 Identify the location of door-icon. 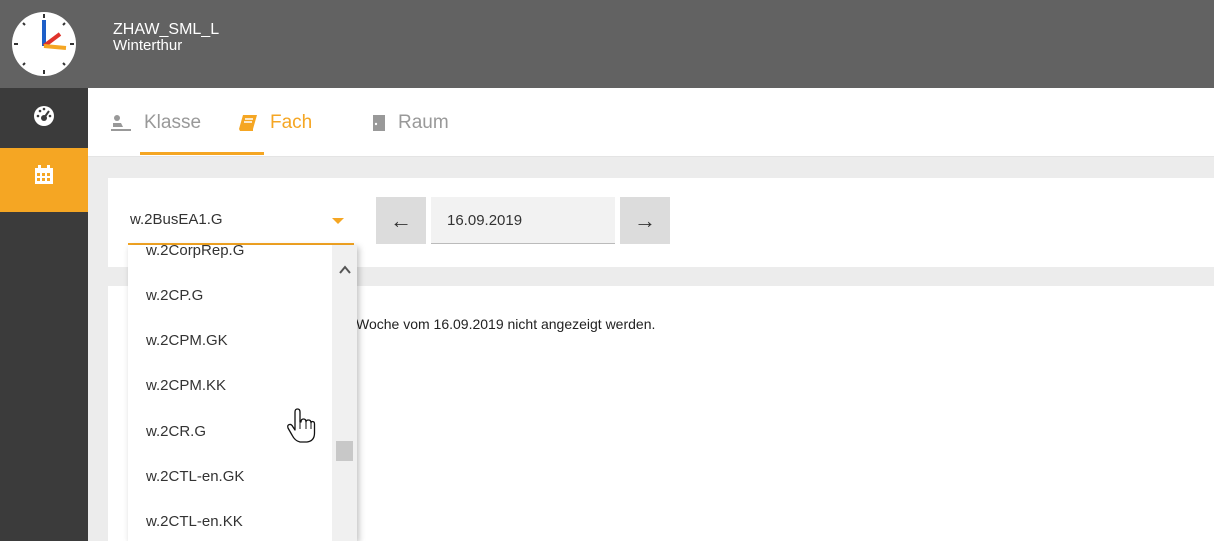
(379, 123).